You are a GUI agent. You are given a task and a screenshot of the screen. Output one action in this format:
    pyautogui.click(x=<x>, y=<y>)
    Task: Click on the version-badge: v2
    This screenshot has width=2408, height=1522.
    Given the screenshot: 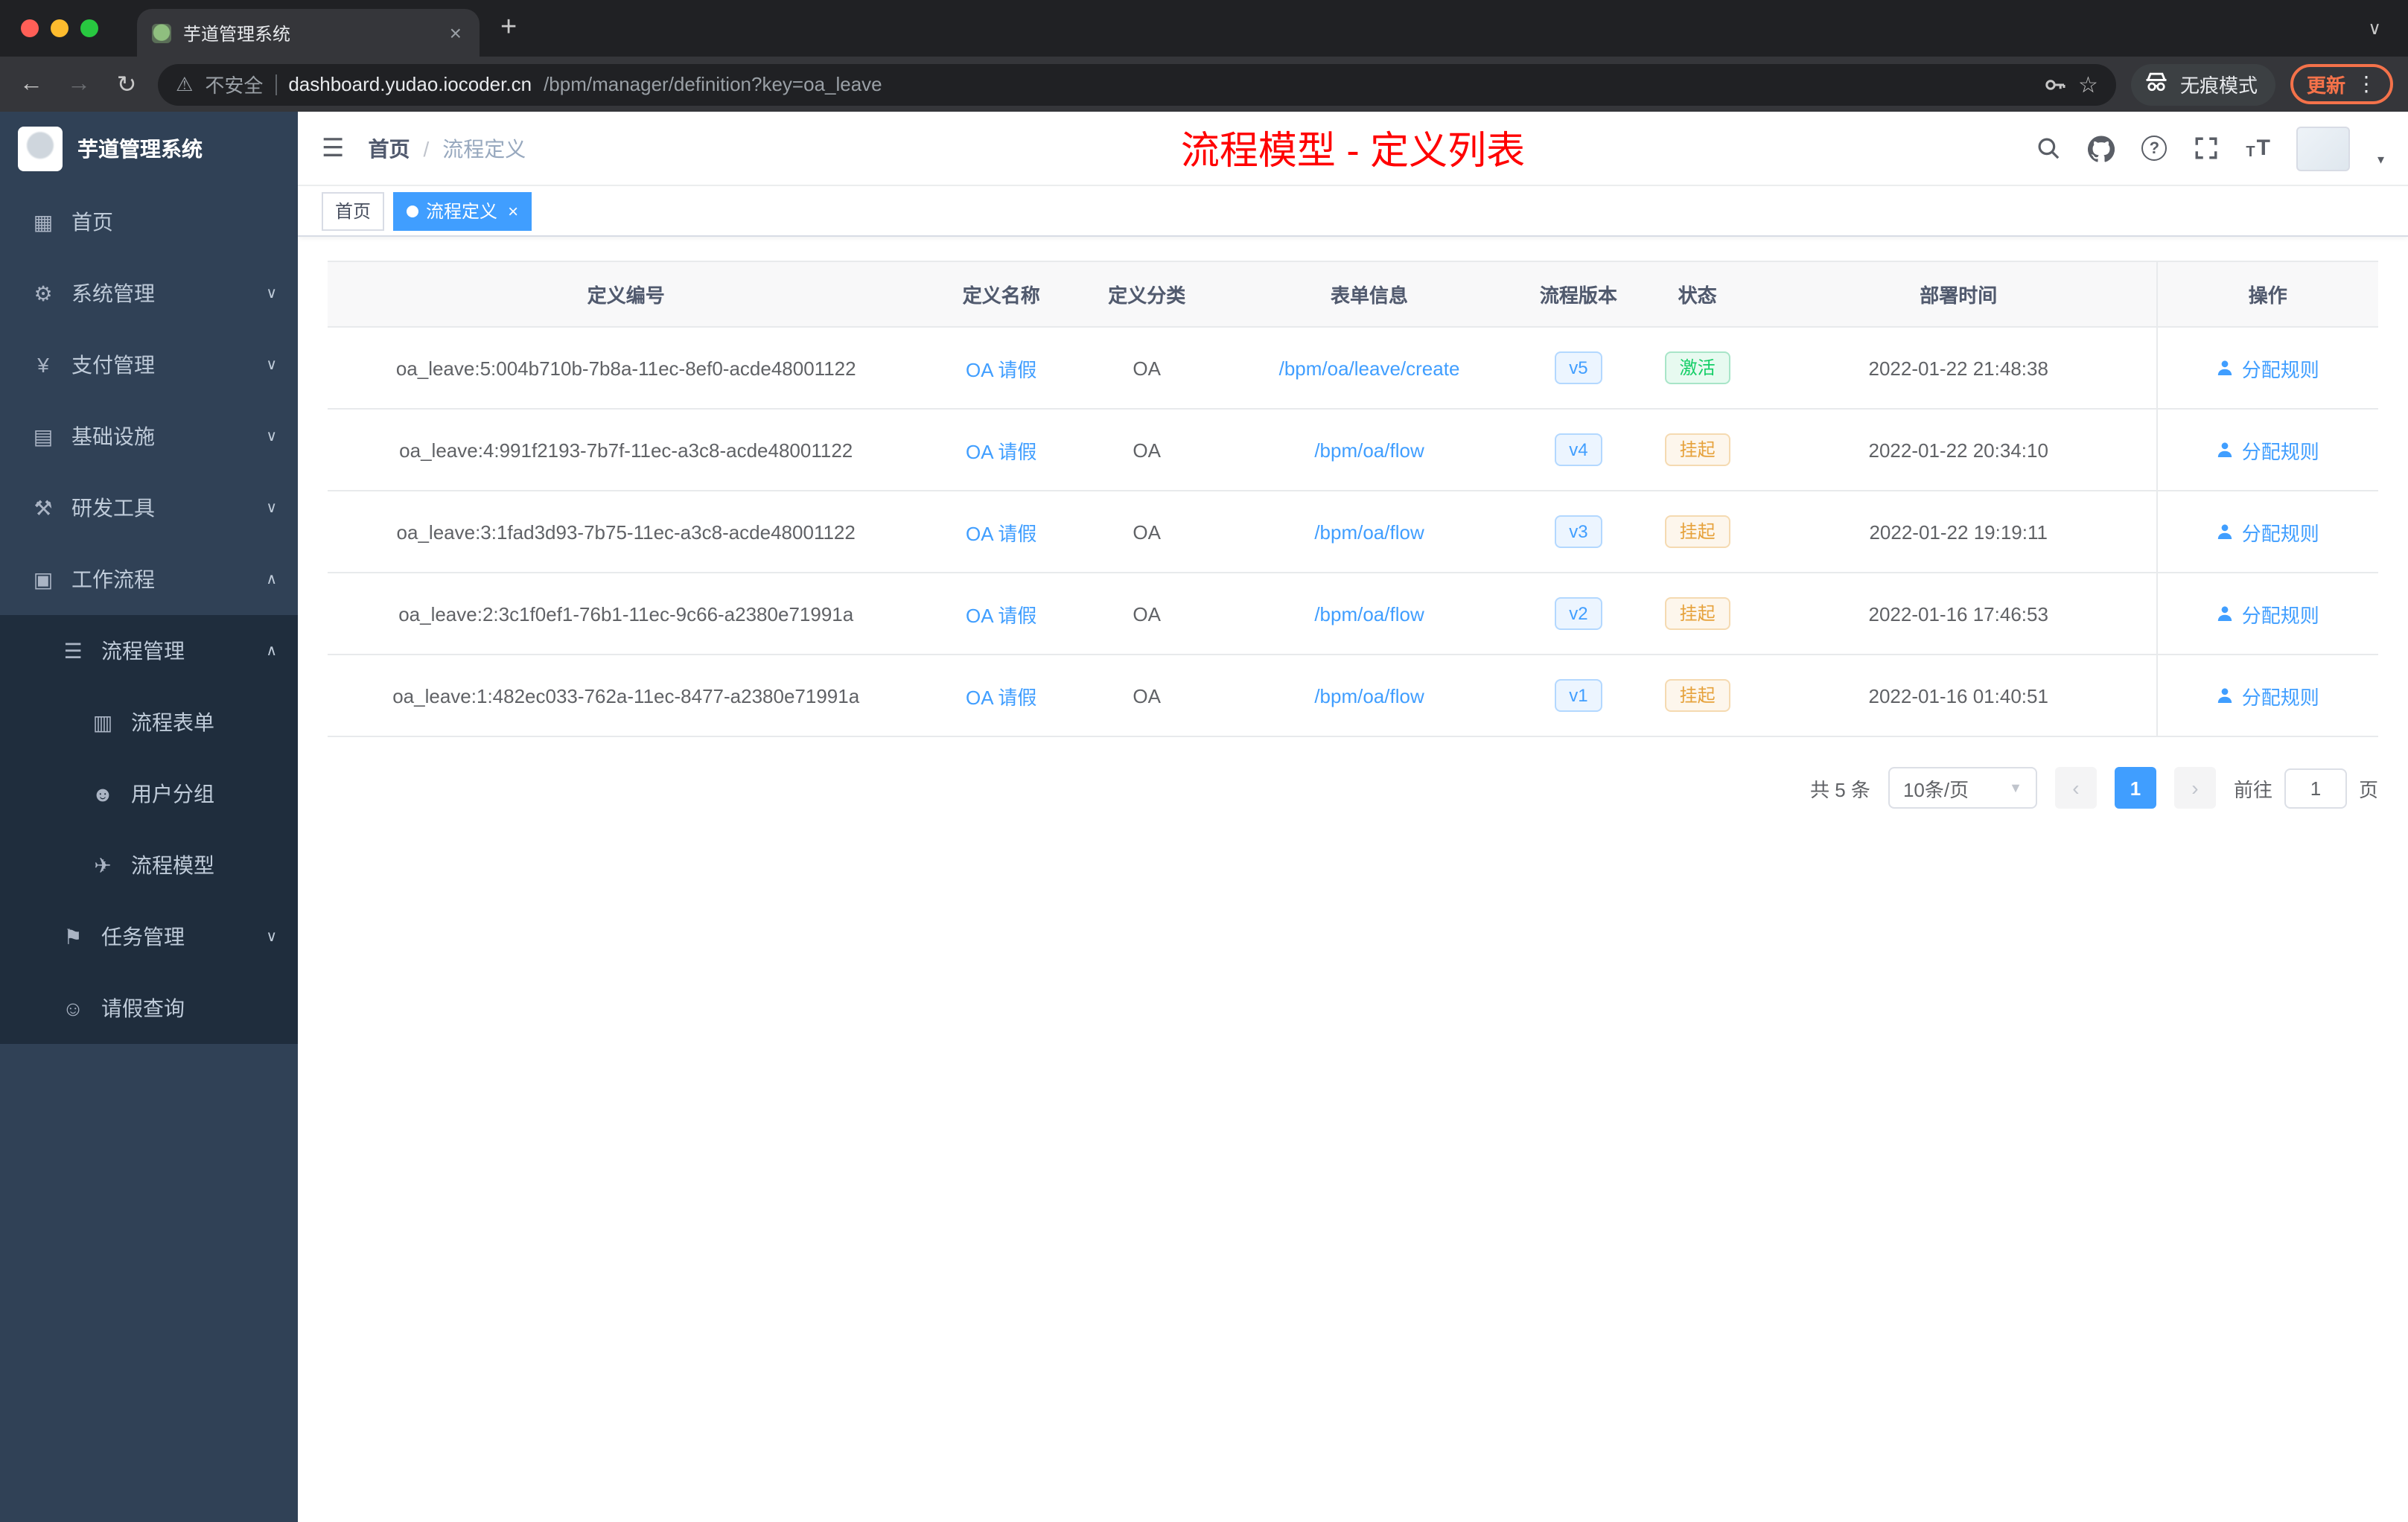 What is the action you would take?
    pyautogui.click(x=1578, y=613)
    